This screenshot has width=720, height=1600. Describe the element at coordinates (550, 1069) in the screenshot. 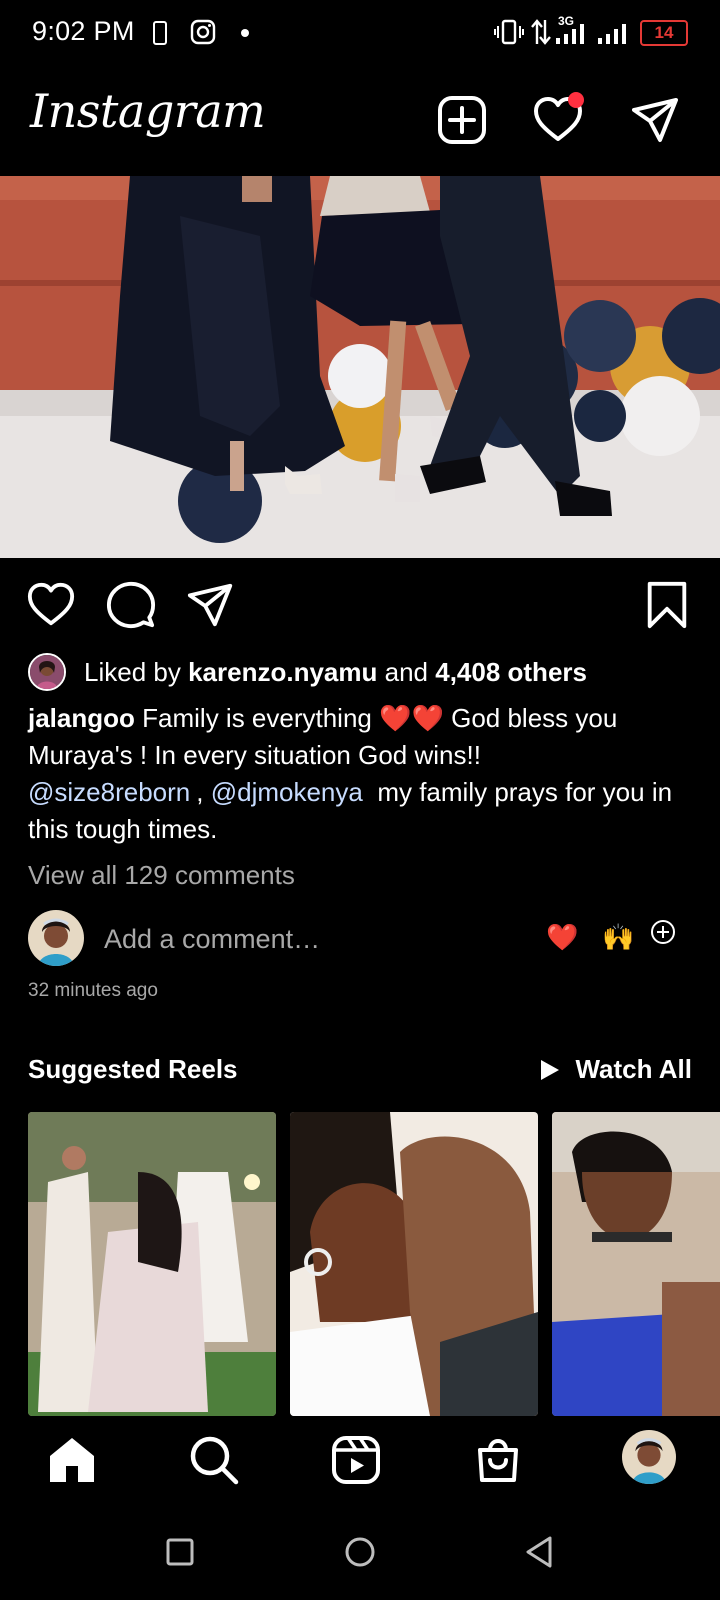

I see `play-icon` at that location.